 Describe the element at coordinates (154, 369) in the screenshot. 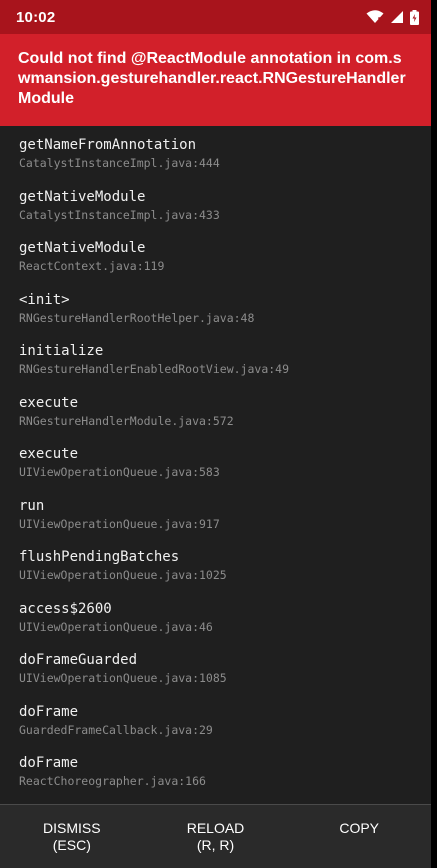

I see `frame-file: RNGestureHandlerEnabledRootView.java:49` at that location.